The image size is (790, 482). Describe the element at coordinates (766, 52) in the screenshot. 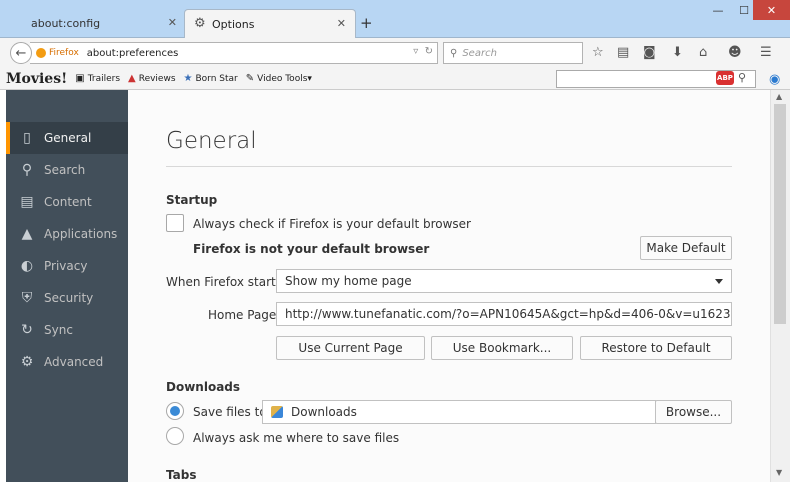

I see `menu-icon: ☰` at that location.